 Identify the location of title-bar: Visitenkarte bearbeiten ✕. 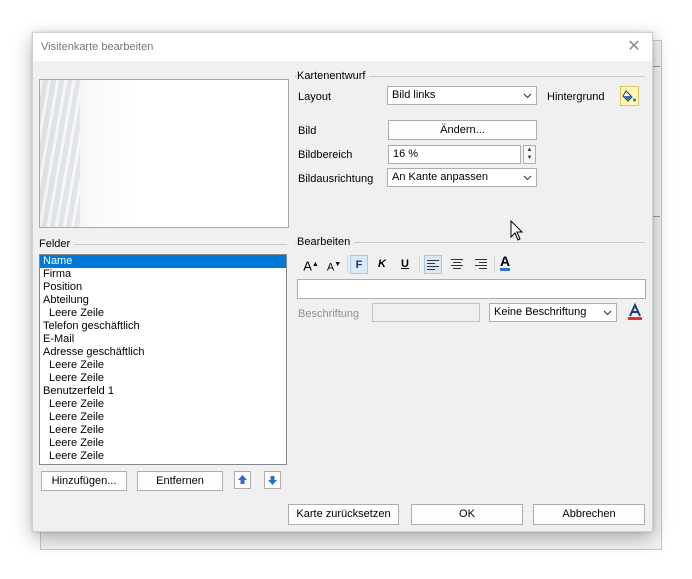
(342, 47).